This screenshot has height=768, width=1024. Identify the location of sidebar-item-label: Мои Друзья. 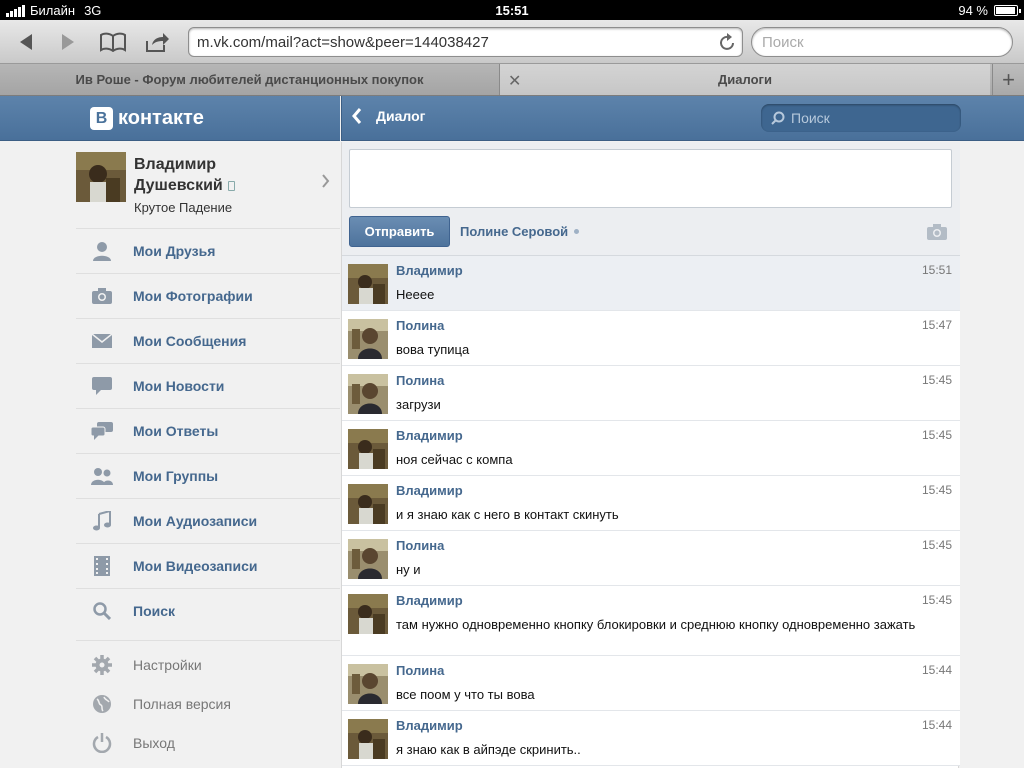
(174, 251).